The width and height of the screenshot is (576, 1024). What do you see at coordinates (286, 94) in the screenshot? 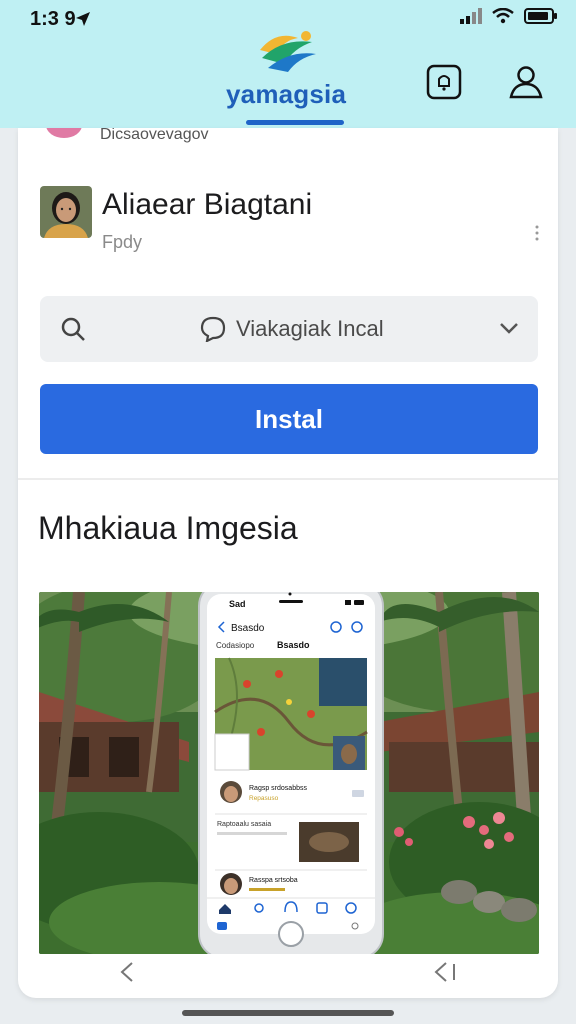
I see `app-name: yamagsia` at bounding box center [286, 94].